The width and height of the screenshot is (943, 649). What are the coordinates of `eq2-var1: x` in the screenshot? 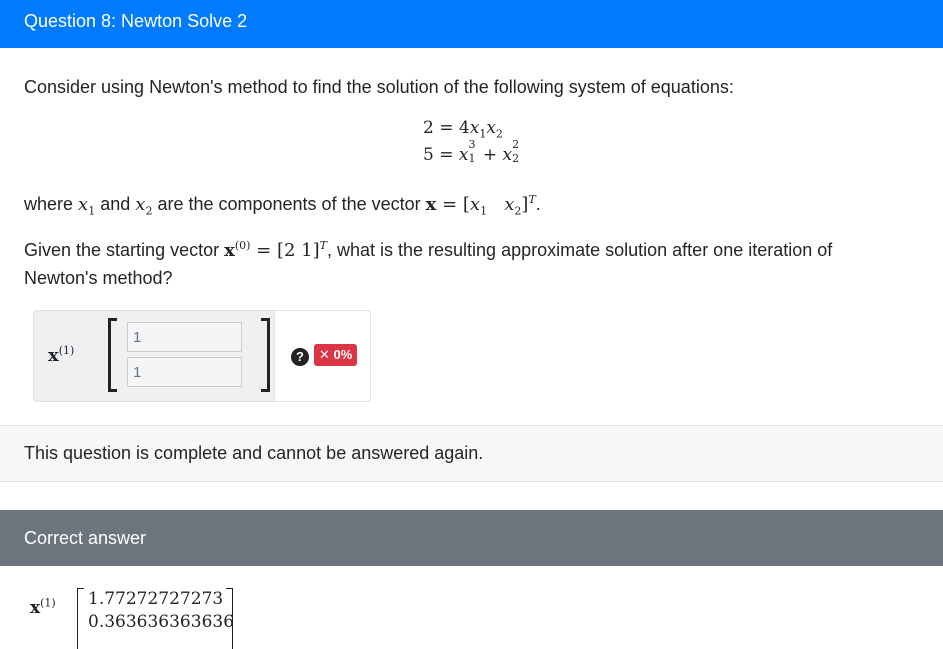 It's located at (463, 155).